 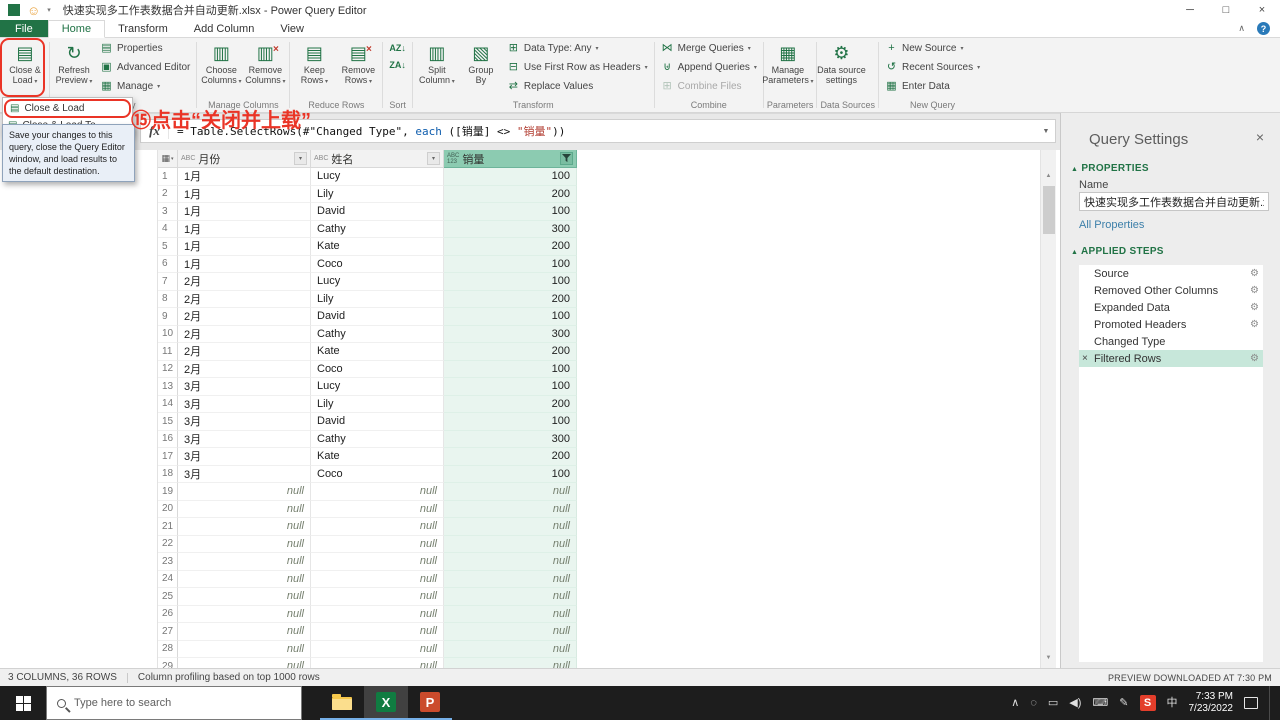 What do you see at coordinates (437, 63) in the screenshot?
I see `split-column-button: ▥ Split Column ▾` at bounding box center [437, 63].